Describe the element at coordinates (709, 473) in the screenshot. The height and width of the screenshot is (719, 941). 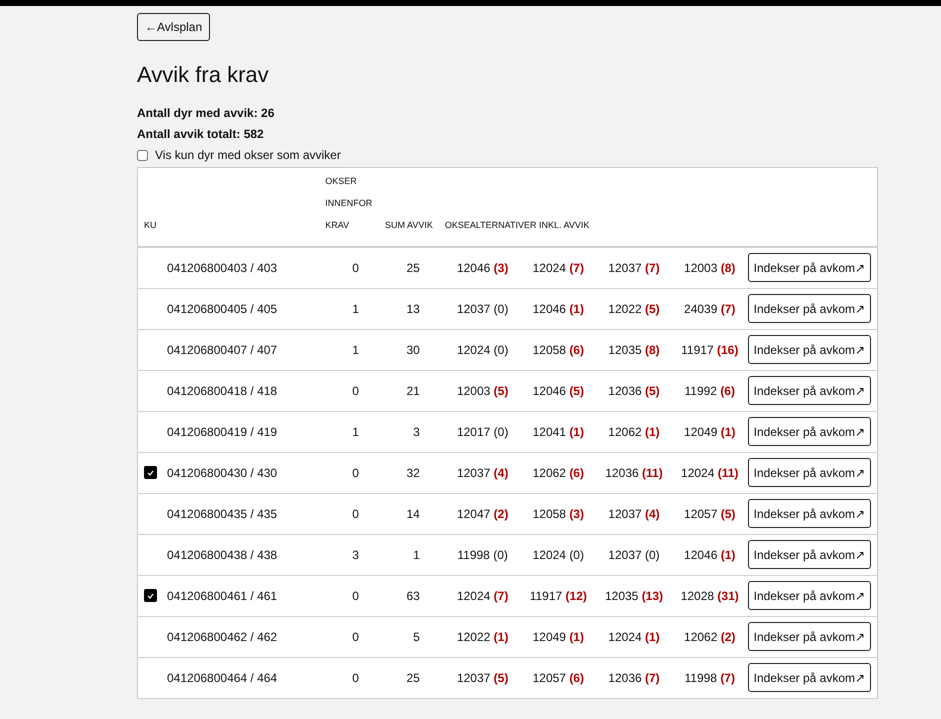
I see `bull-alternative: 12024 (11)` at that location.